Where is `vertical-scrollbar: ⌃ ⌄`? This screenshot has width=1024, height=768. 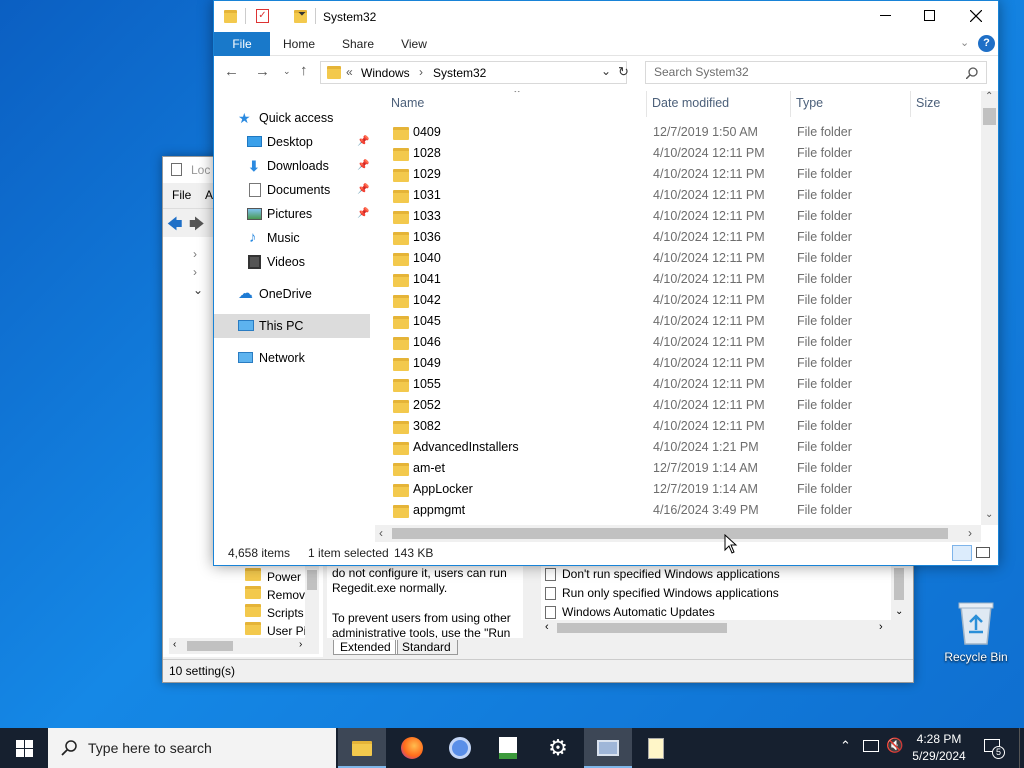
vertical-scrollbar: ⌃ ⌄ is located at coordinates (989, 308).